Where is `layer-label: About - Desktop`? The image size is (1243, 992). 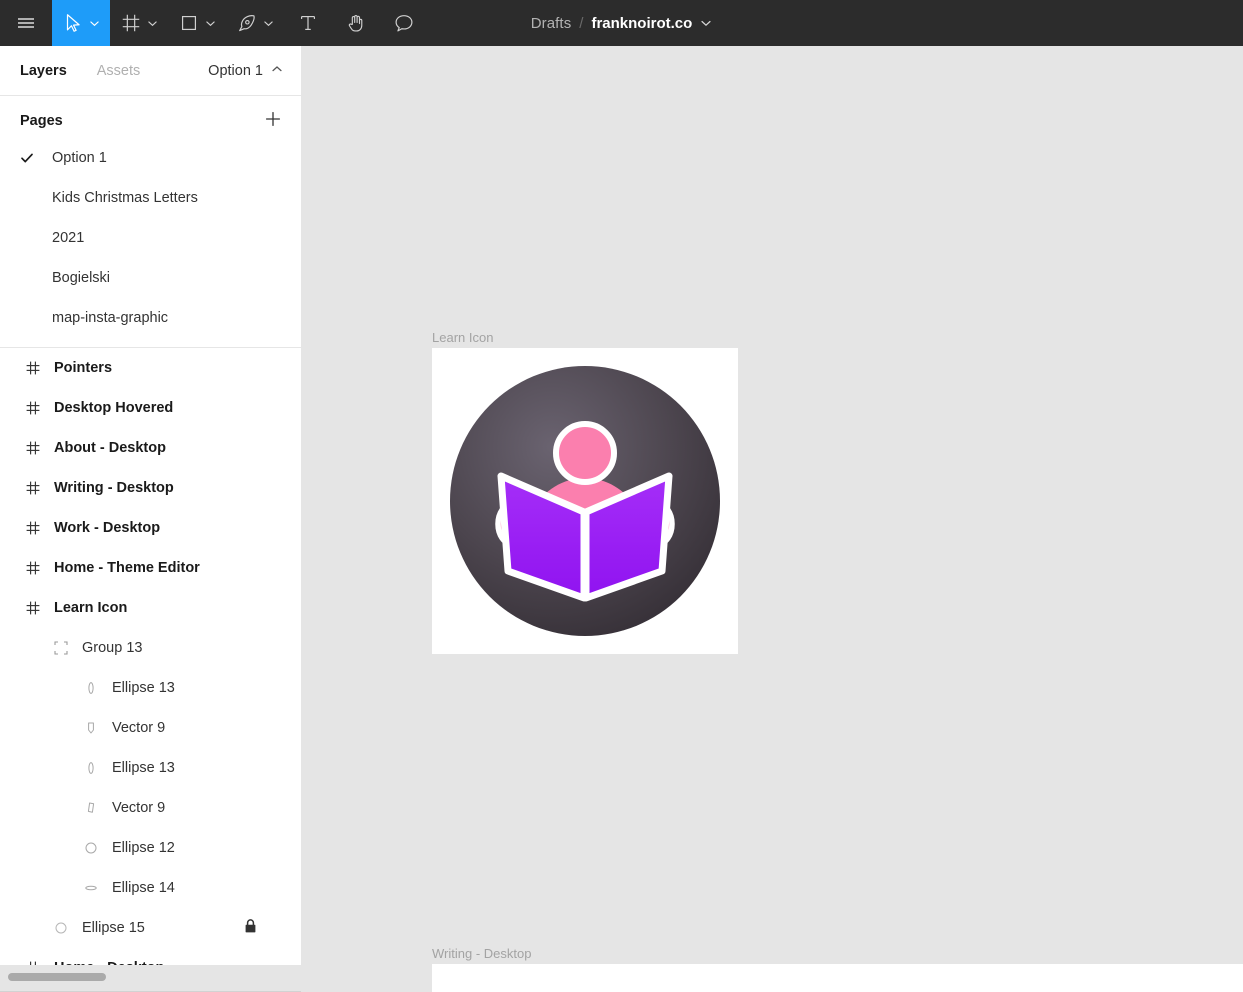
layer-label: About - Desktop is located at coordinates (110, 448).